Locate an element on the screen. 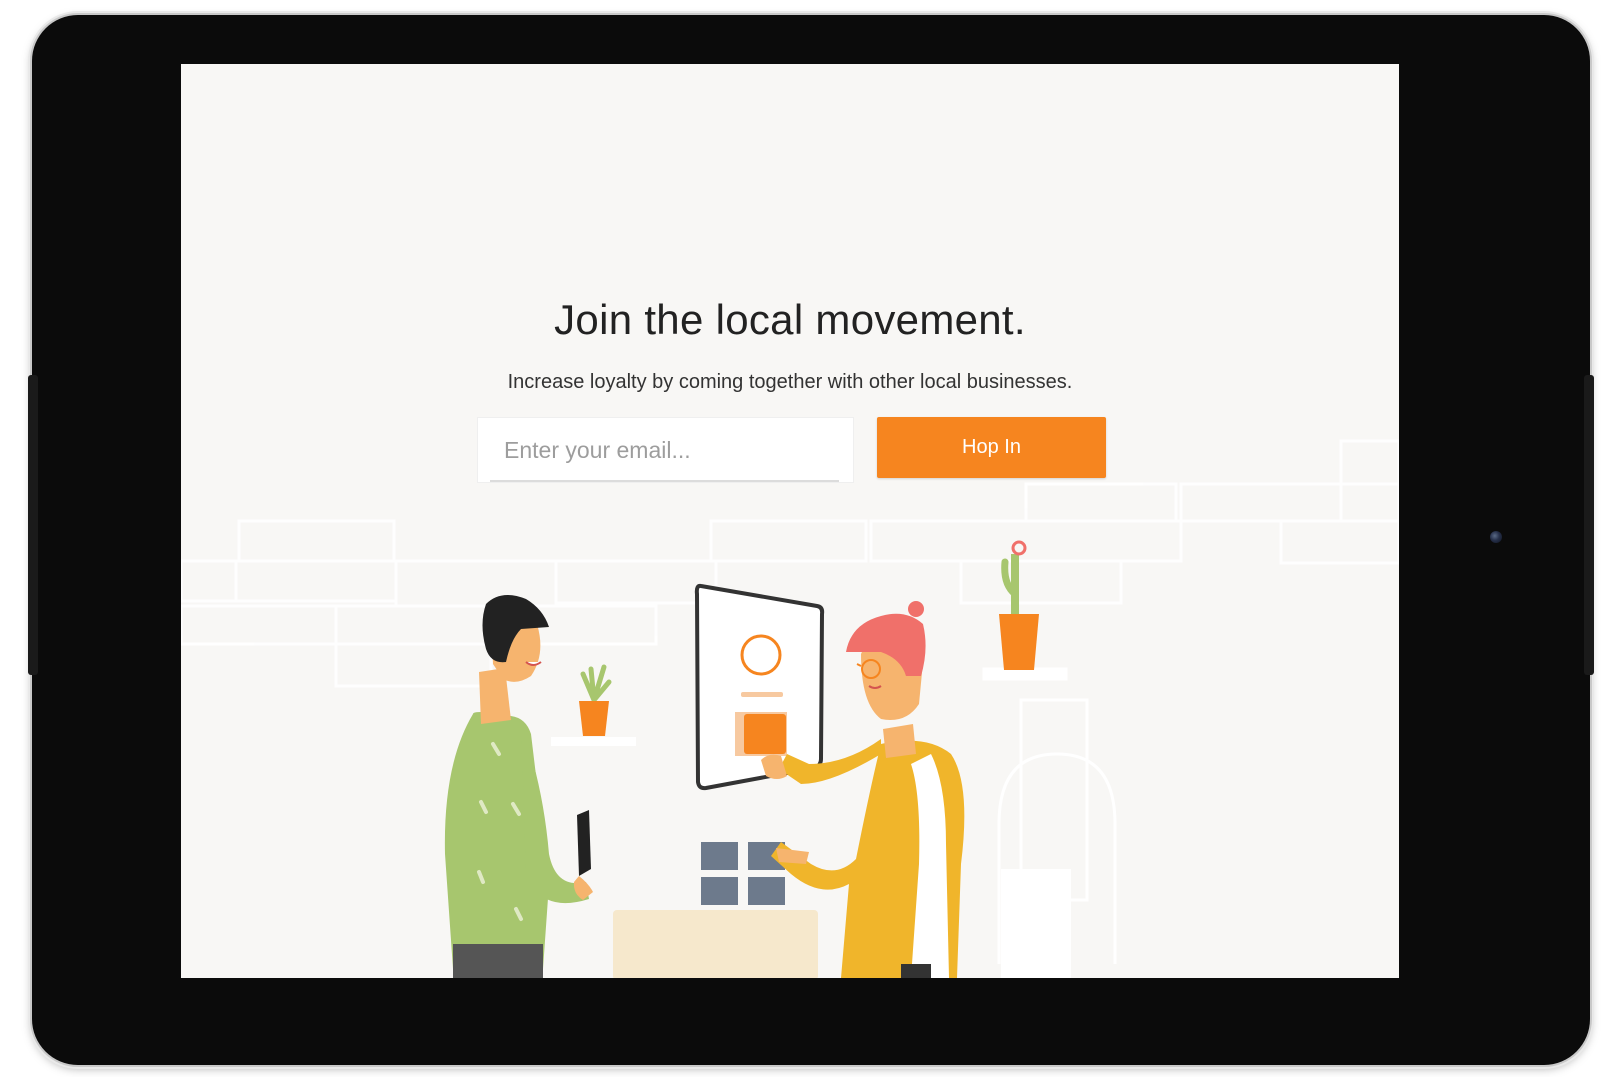 This screenshot has width=1607, height=1077. display-stand is located at coordinates (1036, 923).